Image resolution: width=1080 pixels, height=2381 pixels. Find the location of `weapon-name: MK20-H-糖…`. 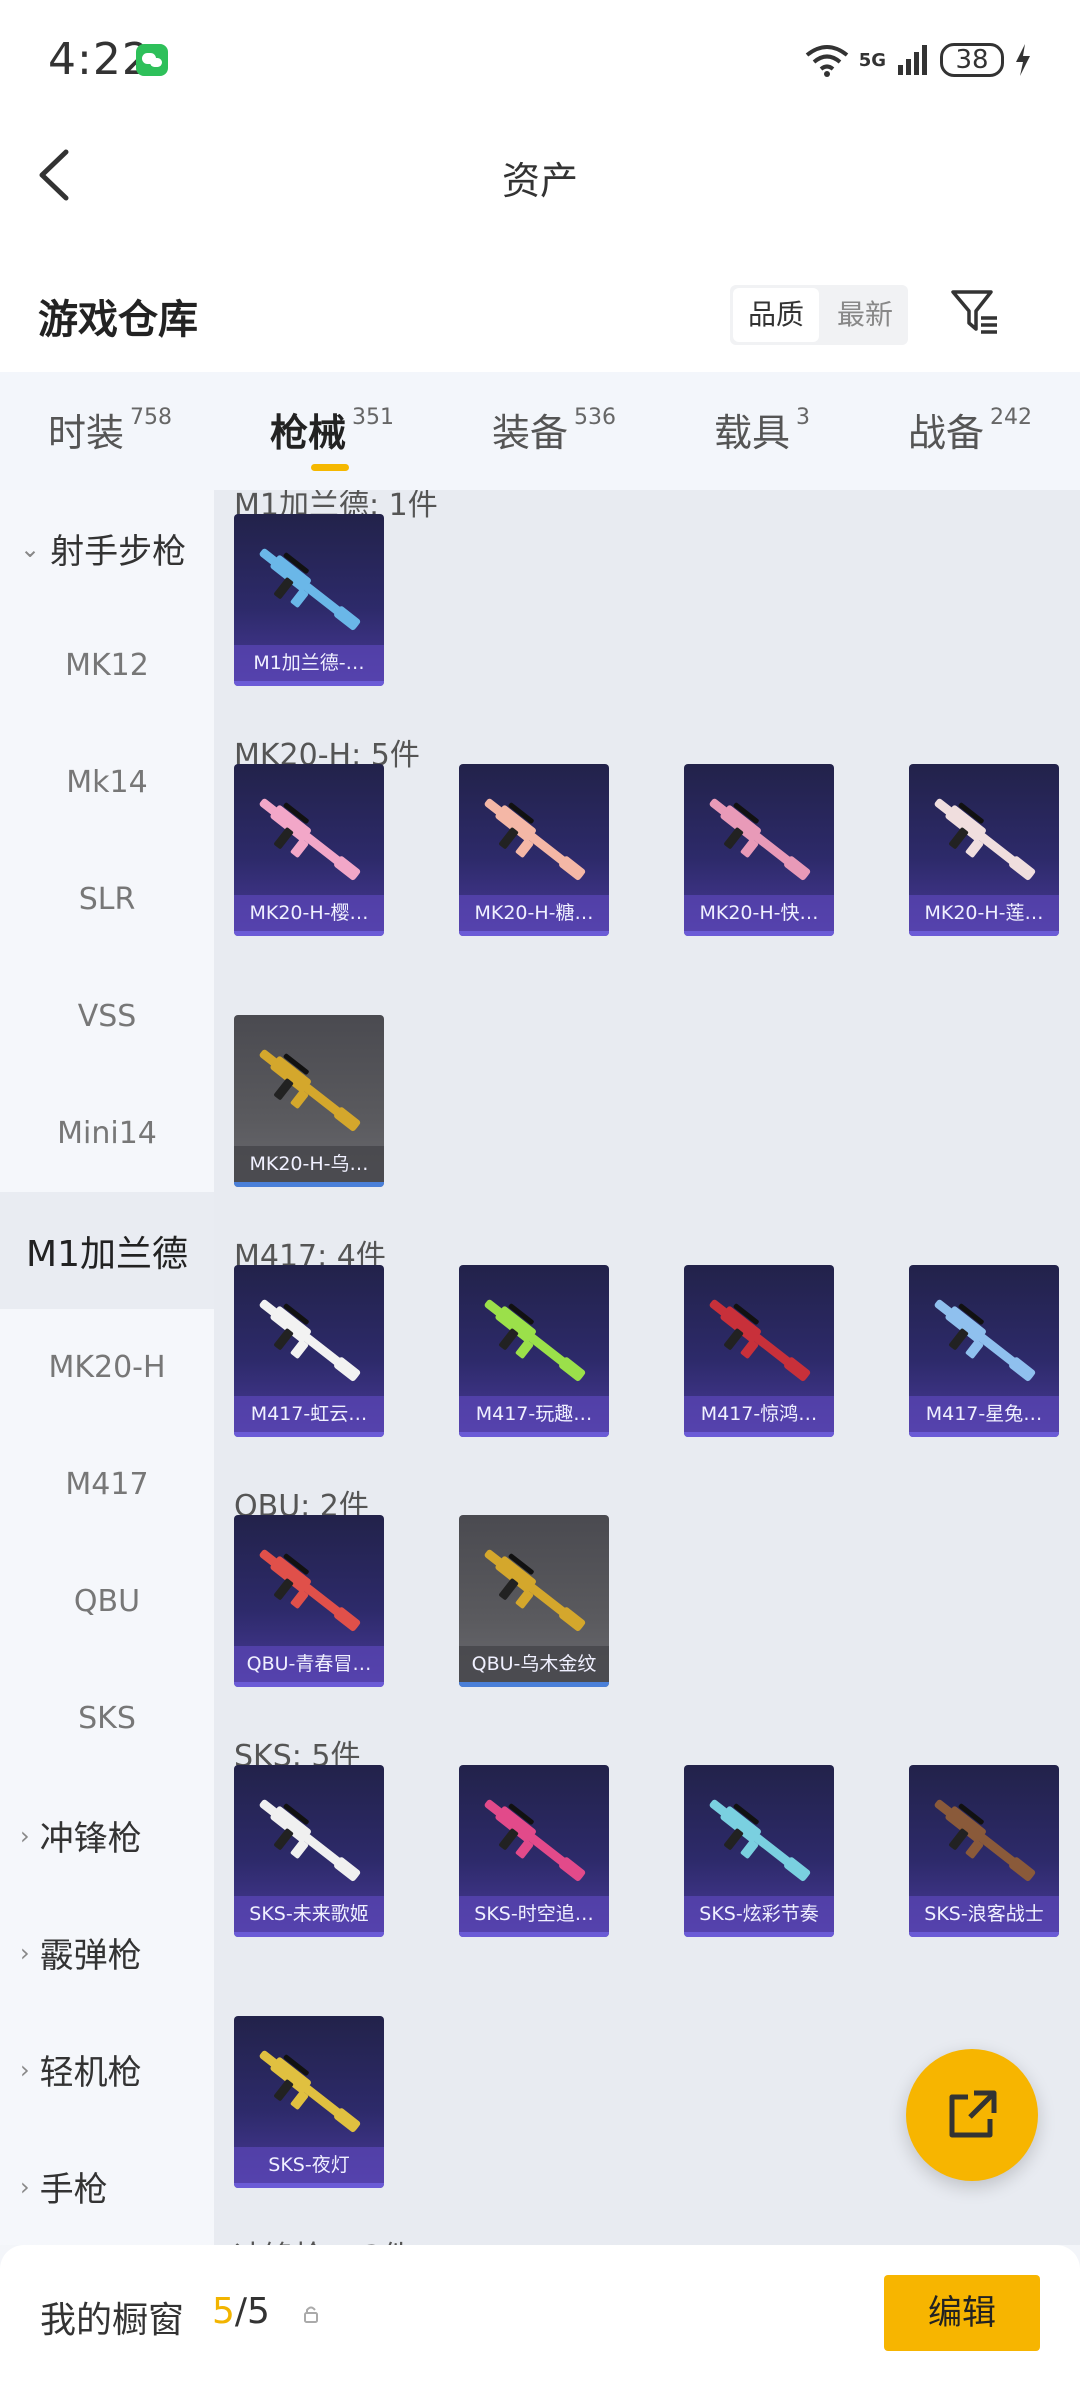

weapon-name: MK20-H-糖… is located at coordinates (534, 913).